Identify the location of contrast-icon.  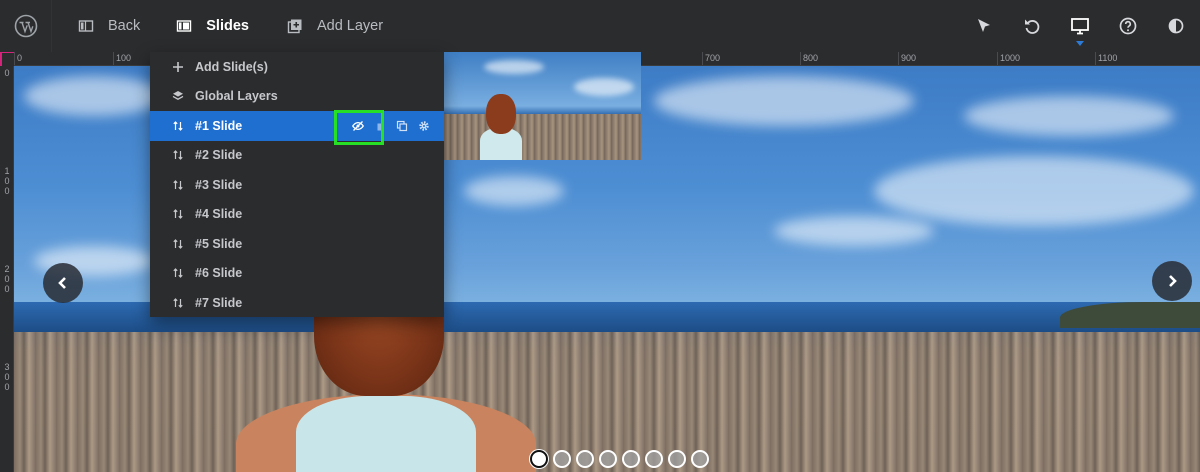
(1176, 26).